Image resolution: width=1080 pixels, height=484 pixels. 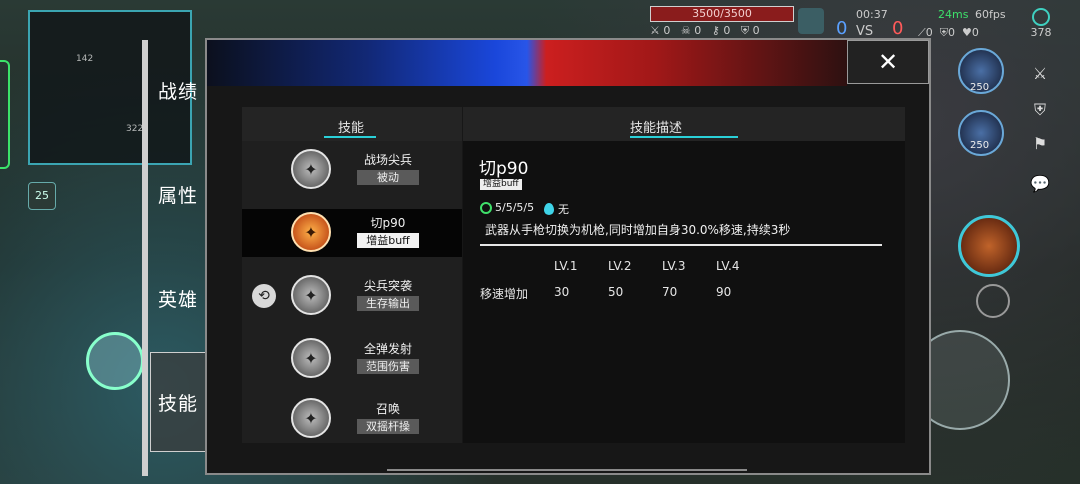 I want to click on skill-name: 尖兵突袭, so click(x=387, y=286).